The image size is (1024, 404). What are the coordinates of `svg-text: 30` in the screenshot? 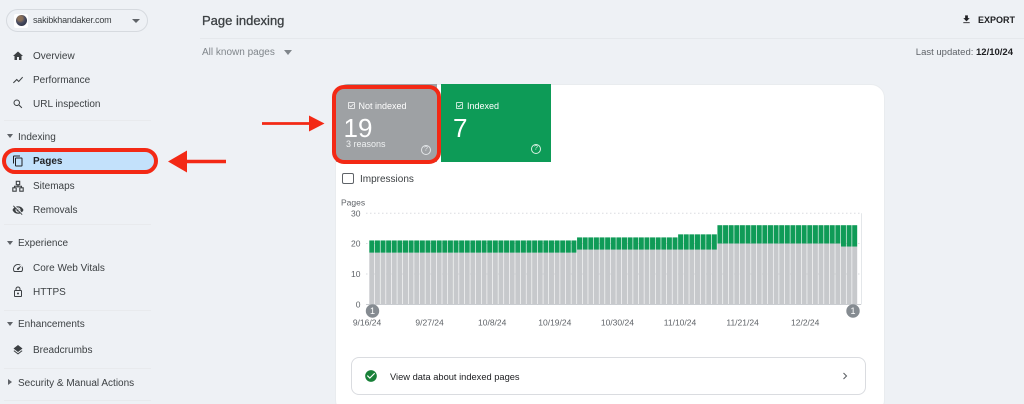 It's located at (356, 213).